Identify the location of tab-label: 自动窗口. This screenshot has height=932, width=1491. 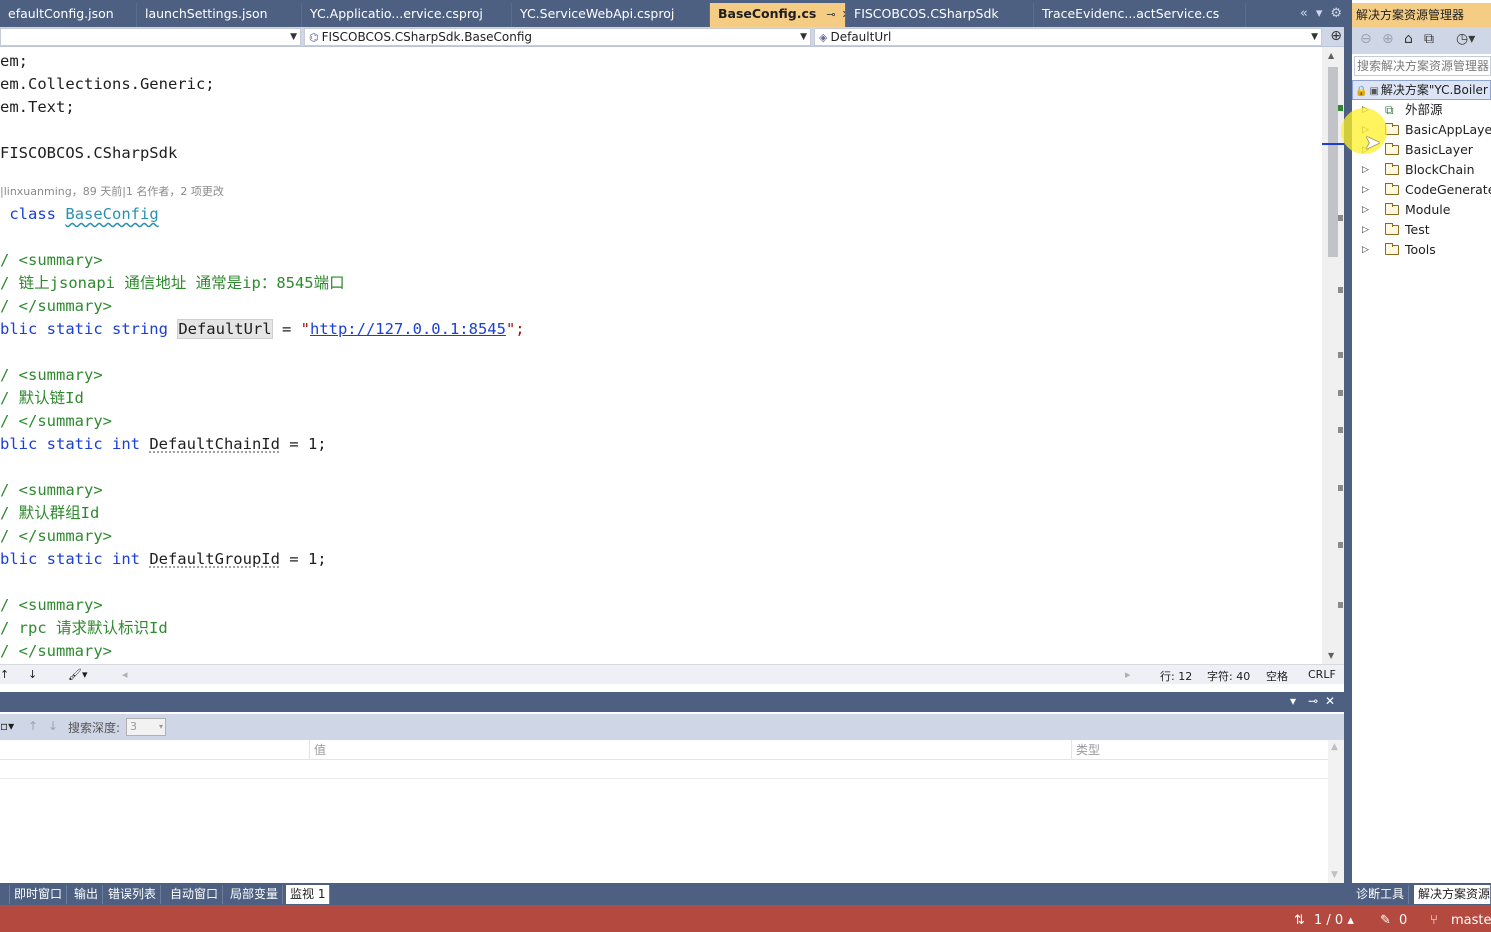
(194, 894).